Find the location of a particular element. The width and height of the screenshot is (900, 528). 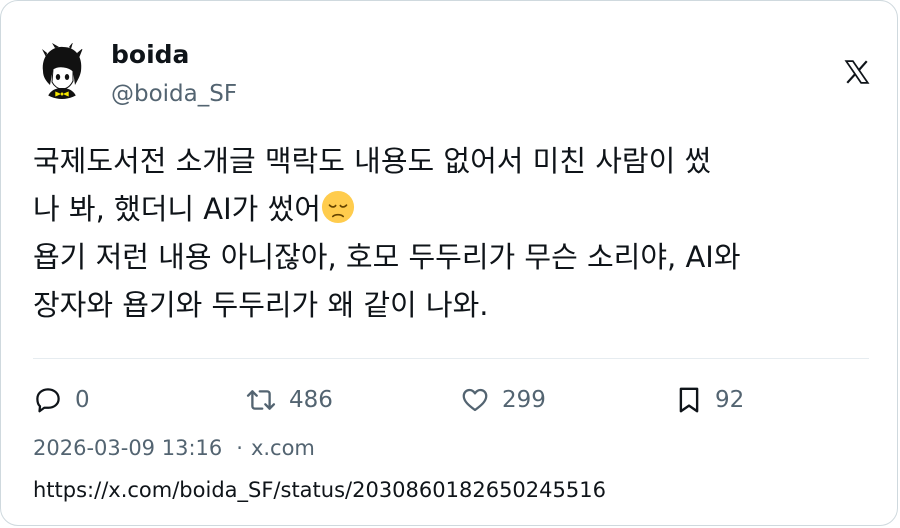

repost-count: 486 is located at coordinates (311, 400).